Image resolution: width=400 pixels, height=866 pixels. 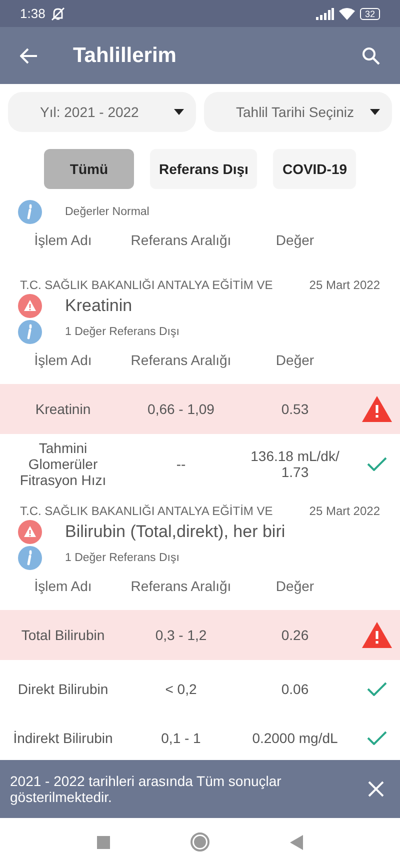 What do you see at coordinates (124, 56) in the screenshot?
I see `page-title: Tahlillerim` at bounding box center [124, 56].